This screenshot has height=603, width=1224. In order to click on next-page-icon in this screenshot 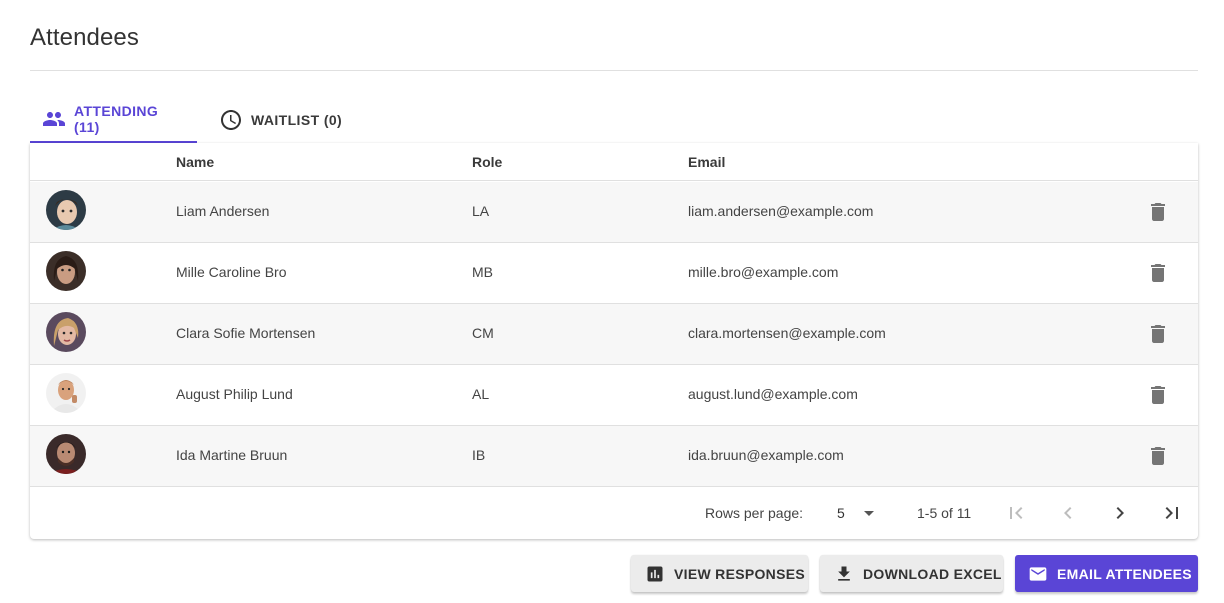, I will do `click(1120, 513)`.